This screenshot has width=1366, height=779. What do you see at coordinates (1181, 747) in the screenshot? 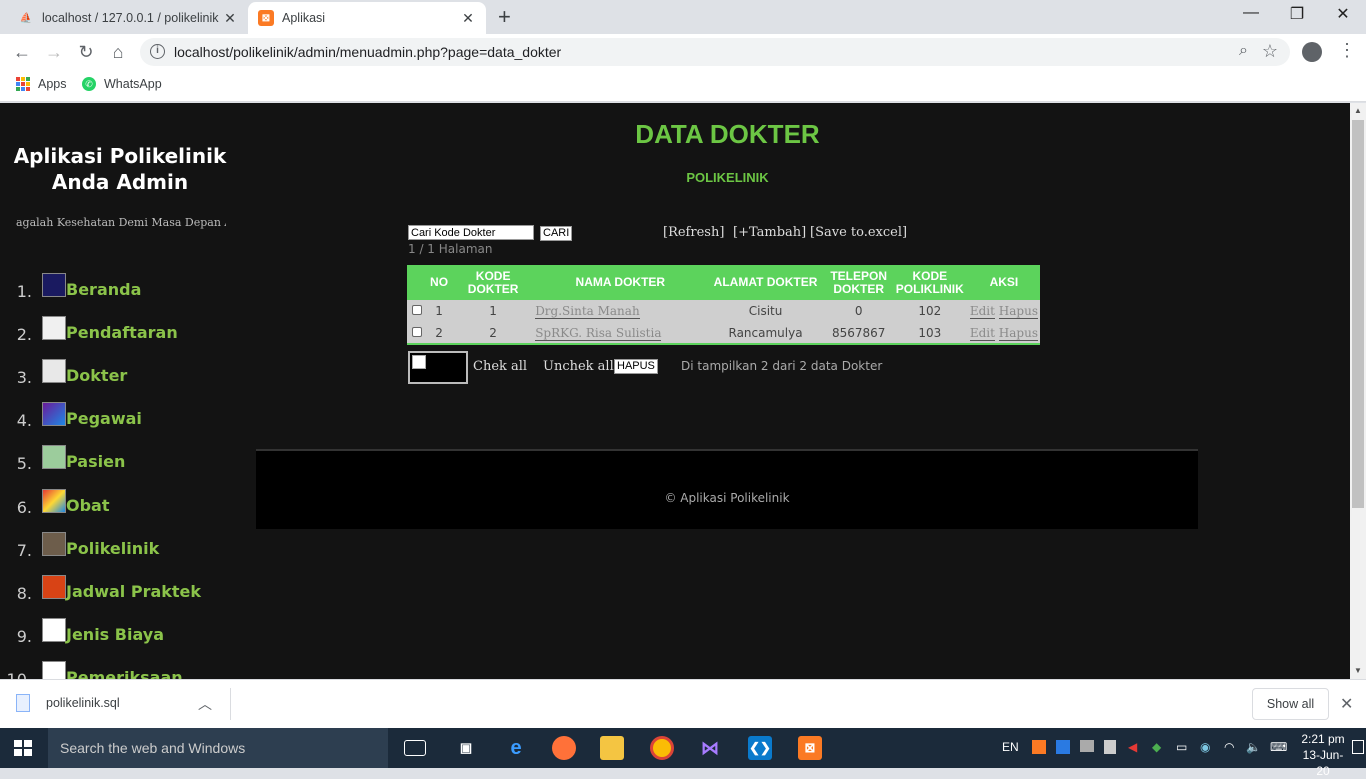
I see `battery-icon: ▭` at bounding box center [1181, 747].